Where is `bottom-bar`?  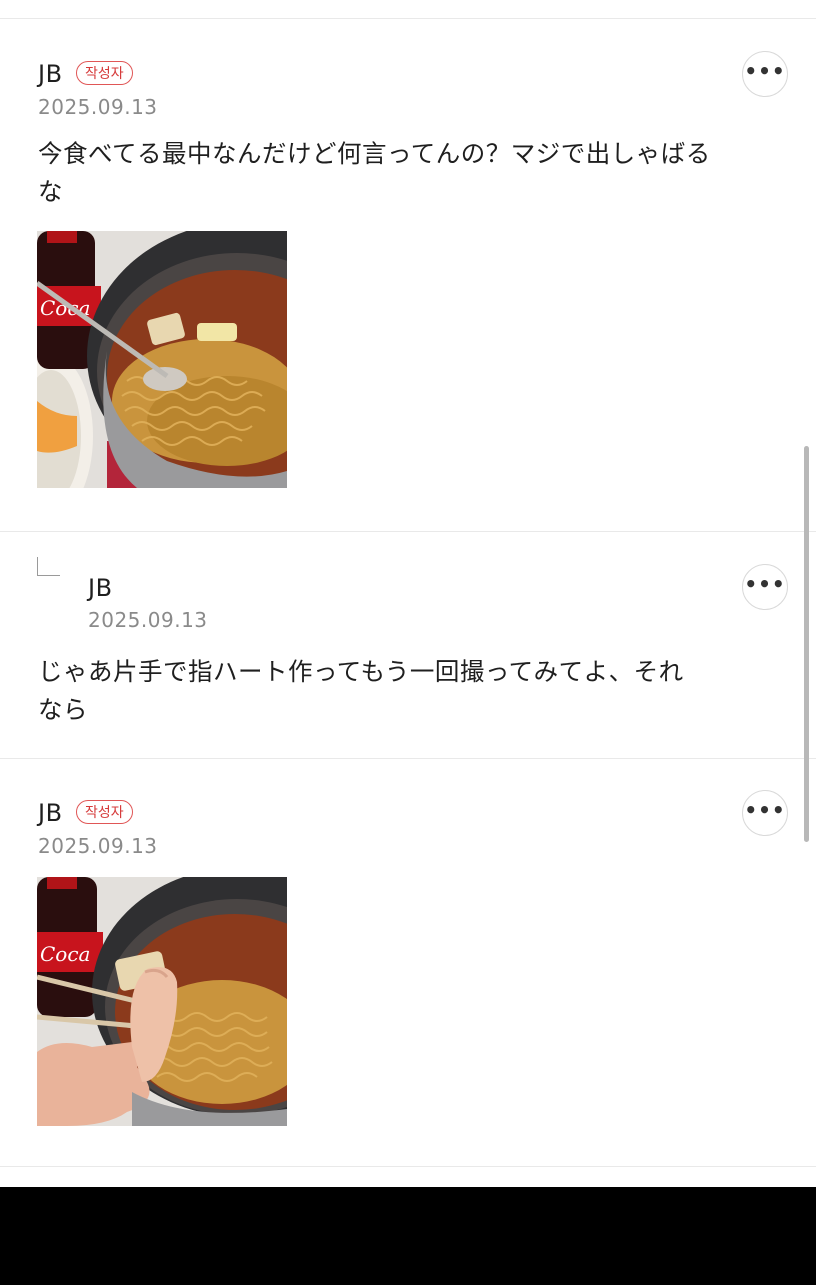
bottom-bar is located at coordinates (408, 1236).